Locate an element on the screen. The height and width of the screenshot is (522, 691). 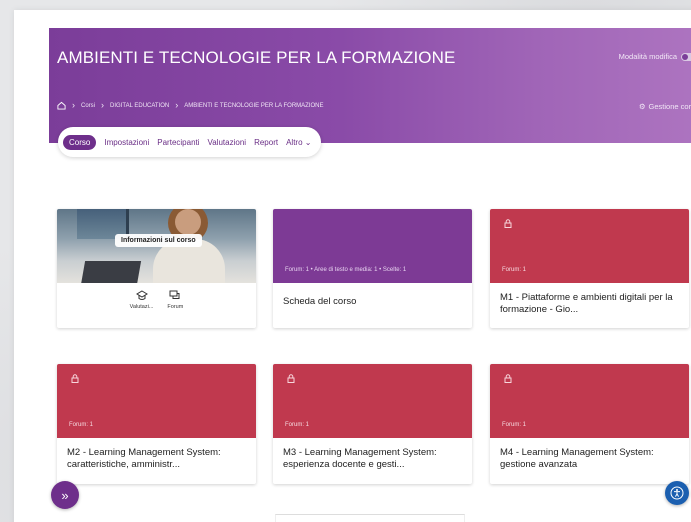
edit-mode-toggle is located at coordinates (686, 56).